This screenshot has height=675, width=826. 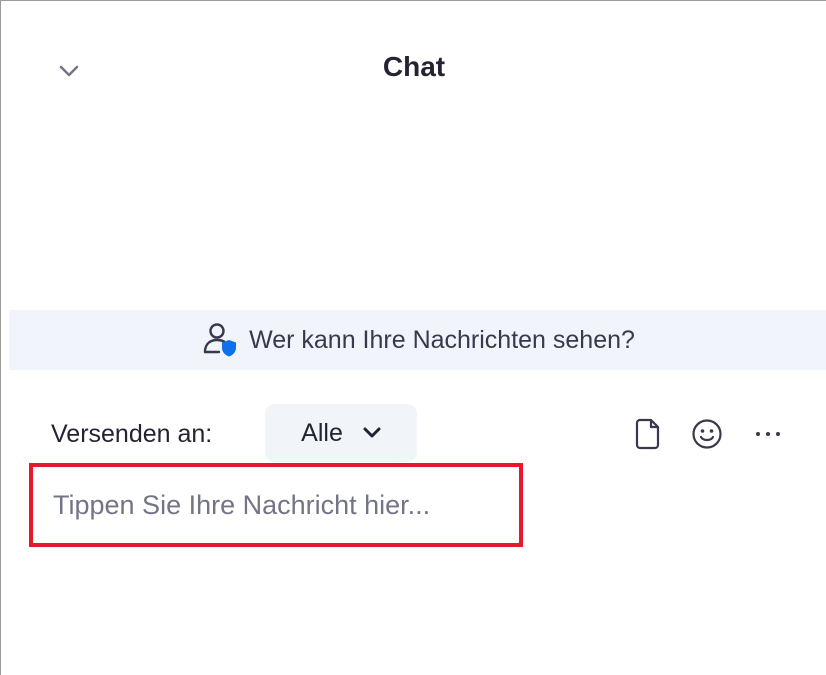 I want to click on recipient-value: Alle, so click(x=322, y=432).